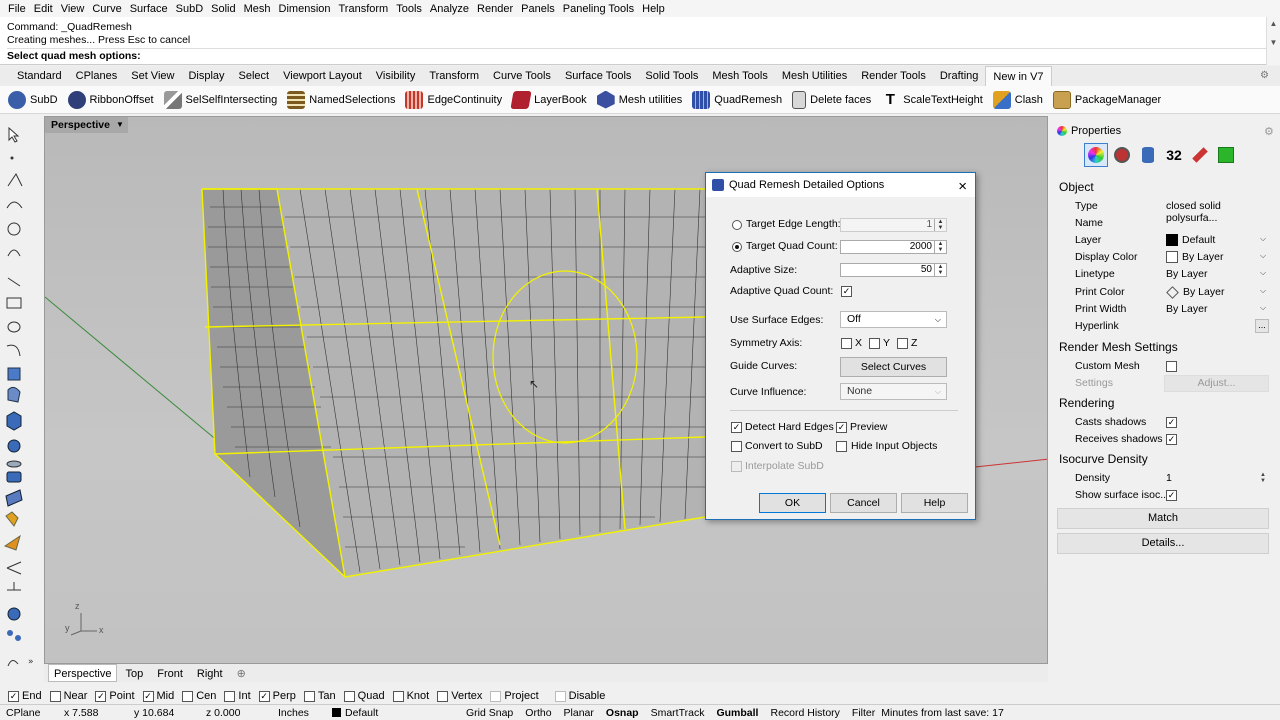  Describe the element at coordinates (863, 713) in the screenshot. I see `status-filter: Filter` at that location.